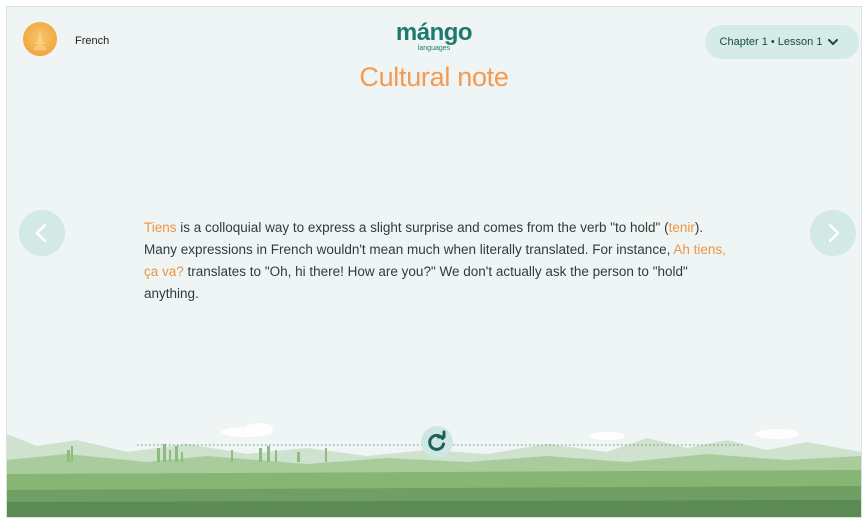 Image resolution: width=866 pixels, height=522 pixels. I want to click on replay-button, so click(437, 442).